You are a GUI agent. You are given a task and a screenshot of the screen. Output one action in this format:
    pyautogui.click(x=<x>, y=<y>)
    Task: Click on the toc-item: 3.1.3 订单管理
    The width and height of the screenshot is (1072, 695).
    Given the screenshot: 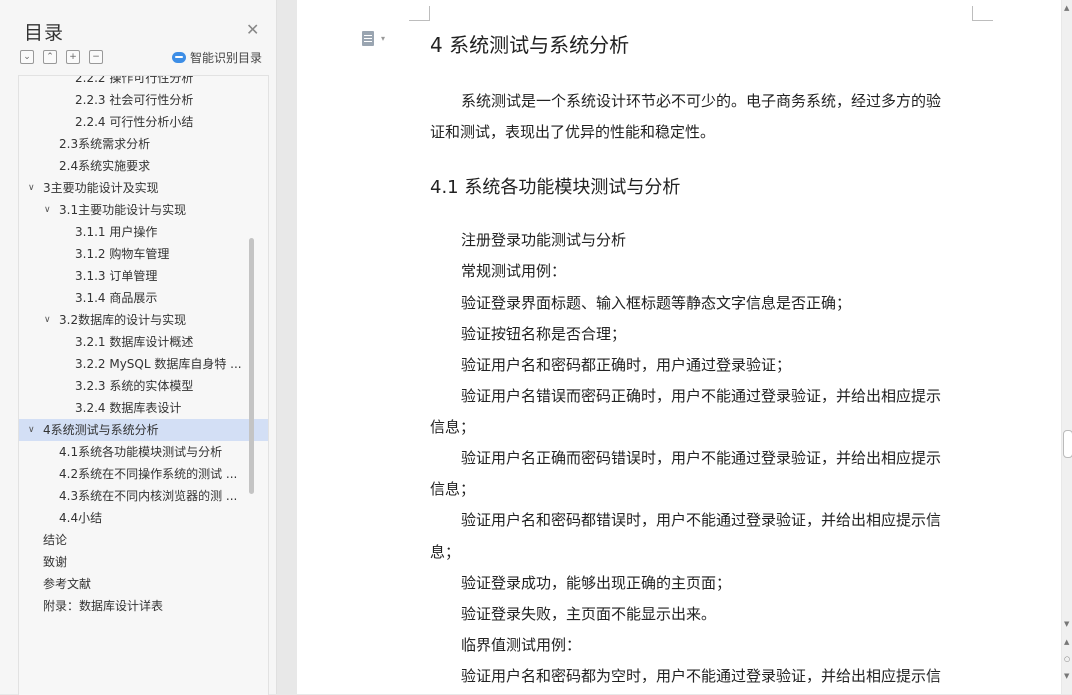 What is the action you would take?
    pyautogui.click(x=143, y=276)
    